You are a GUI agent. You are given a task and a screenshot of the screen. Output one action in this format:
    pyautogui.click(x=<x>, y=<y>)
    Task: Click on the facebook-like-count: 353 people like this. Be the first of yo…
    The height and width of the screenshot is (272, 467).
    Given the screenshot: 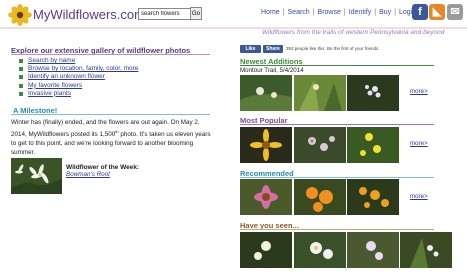 What is the action you would take?
    pyautogui.click(x=333, y=48)
    